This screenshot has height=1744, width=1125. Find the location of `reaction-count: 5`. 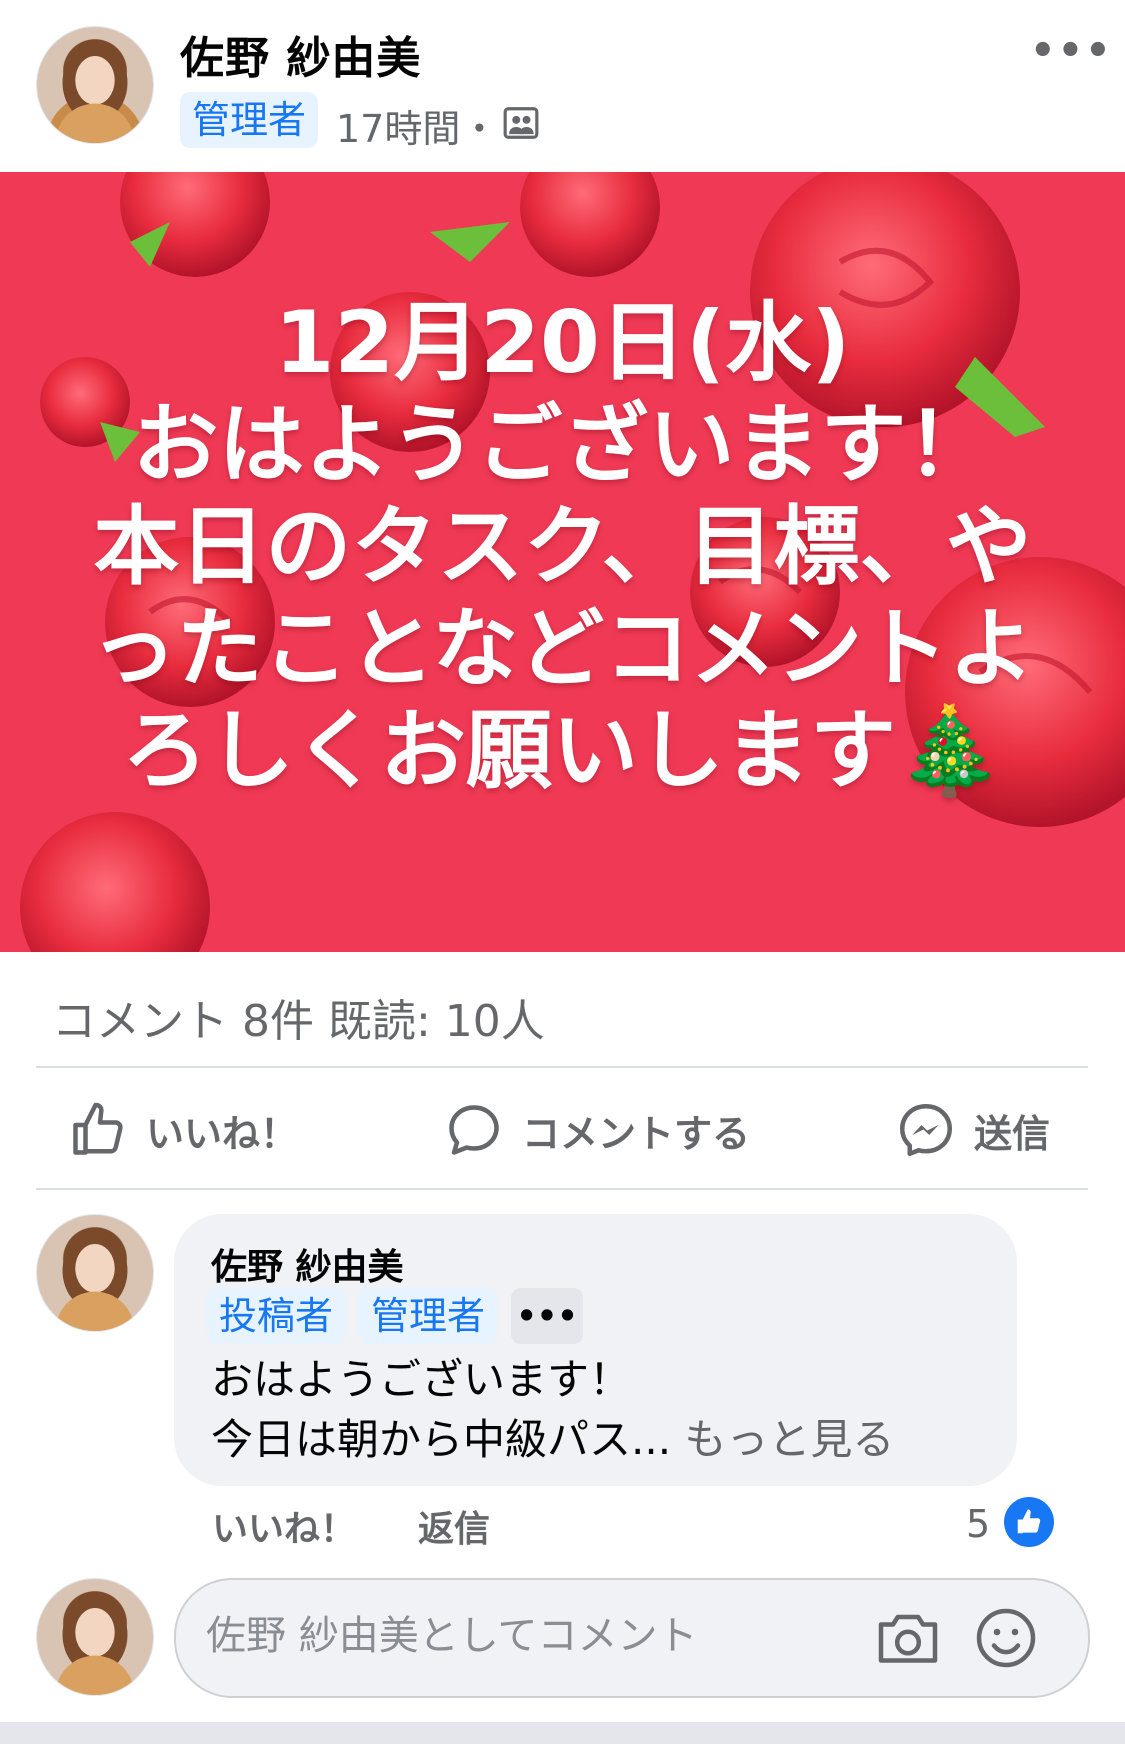

reaction-count: 5 is located at coordinates (978, 1524).